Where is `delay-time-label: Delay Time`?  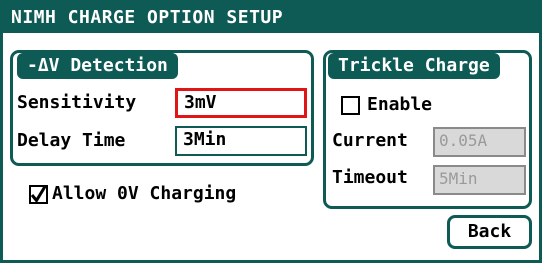 delay-time-label: Delay Time is located at coordinates (71, 140).